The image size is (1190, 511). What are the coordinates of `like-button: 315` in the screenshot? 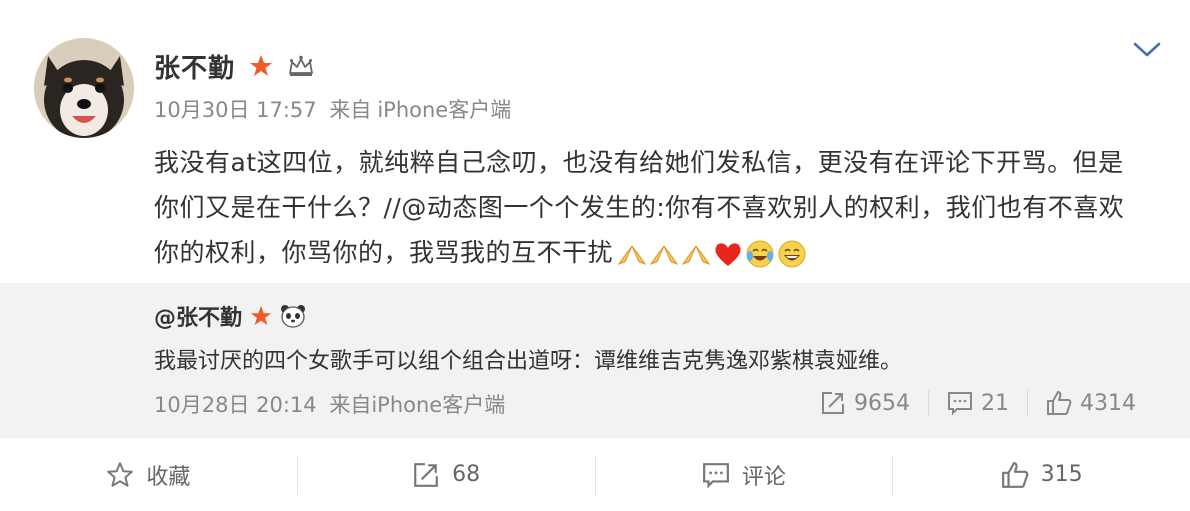 It's located at (1041, 475).